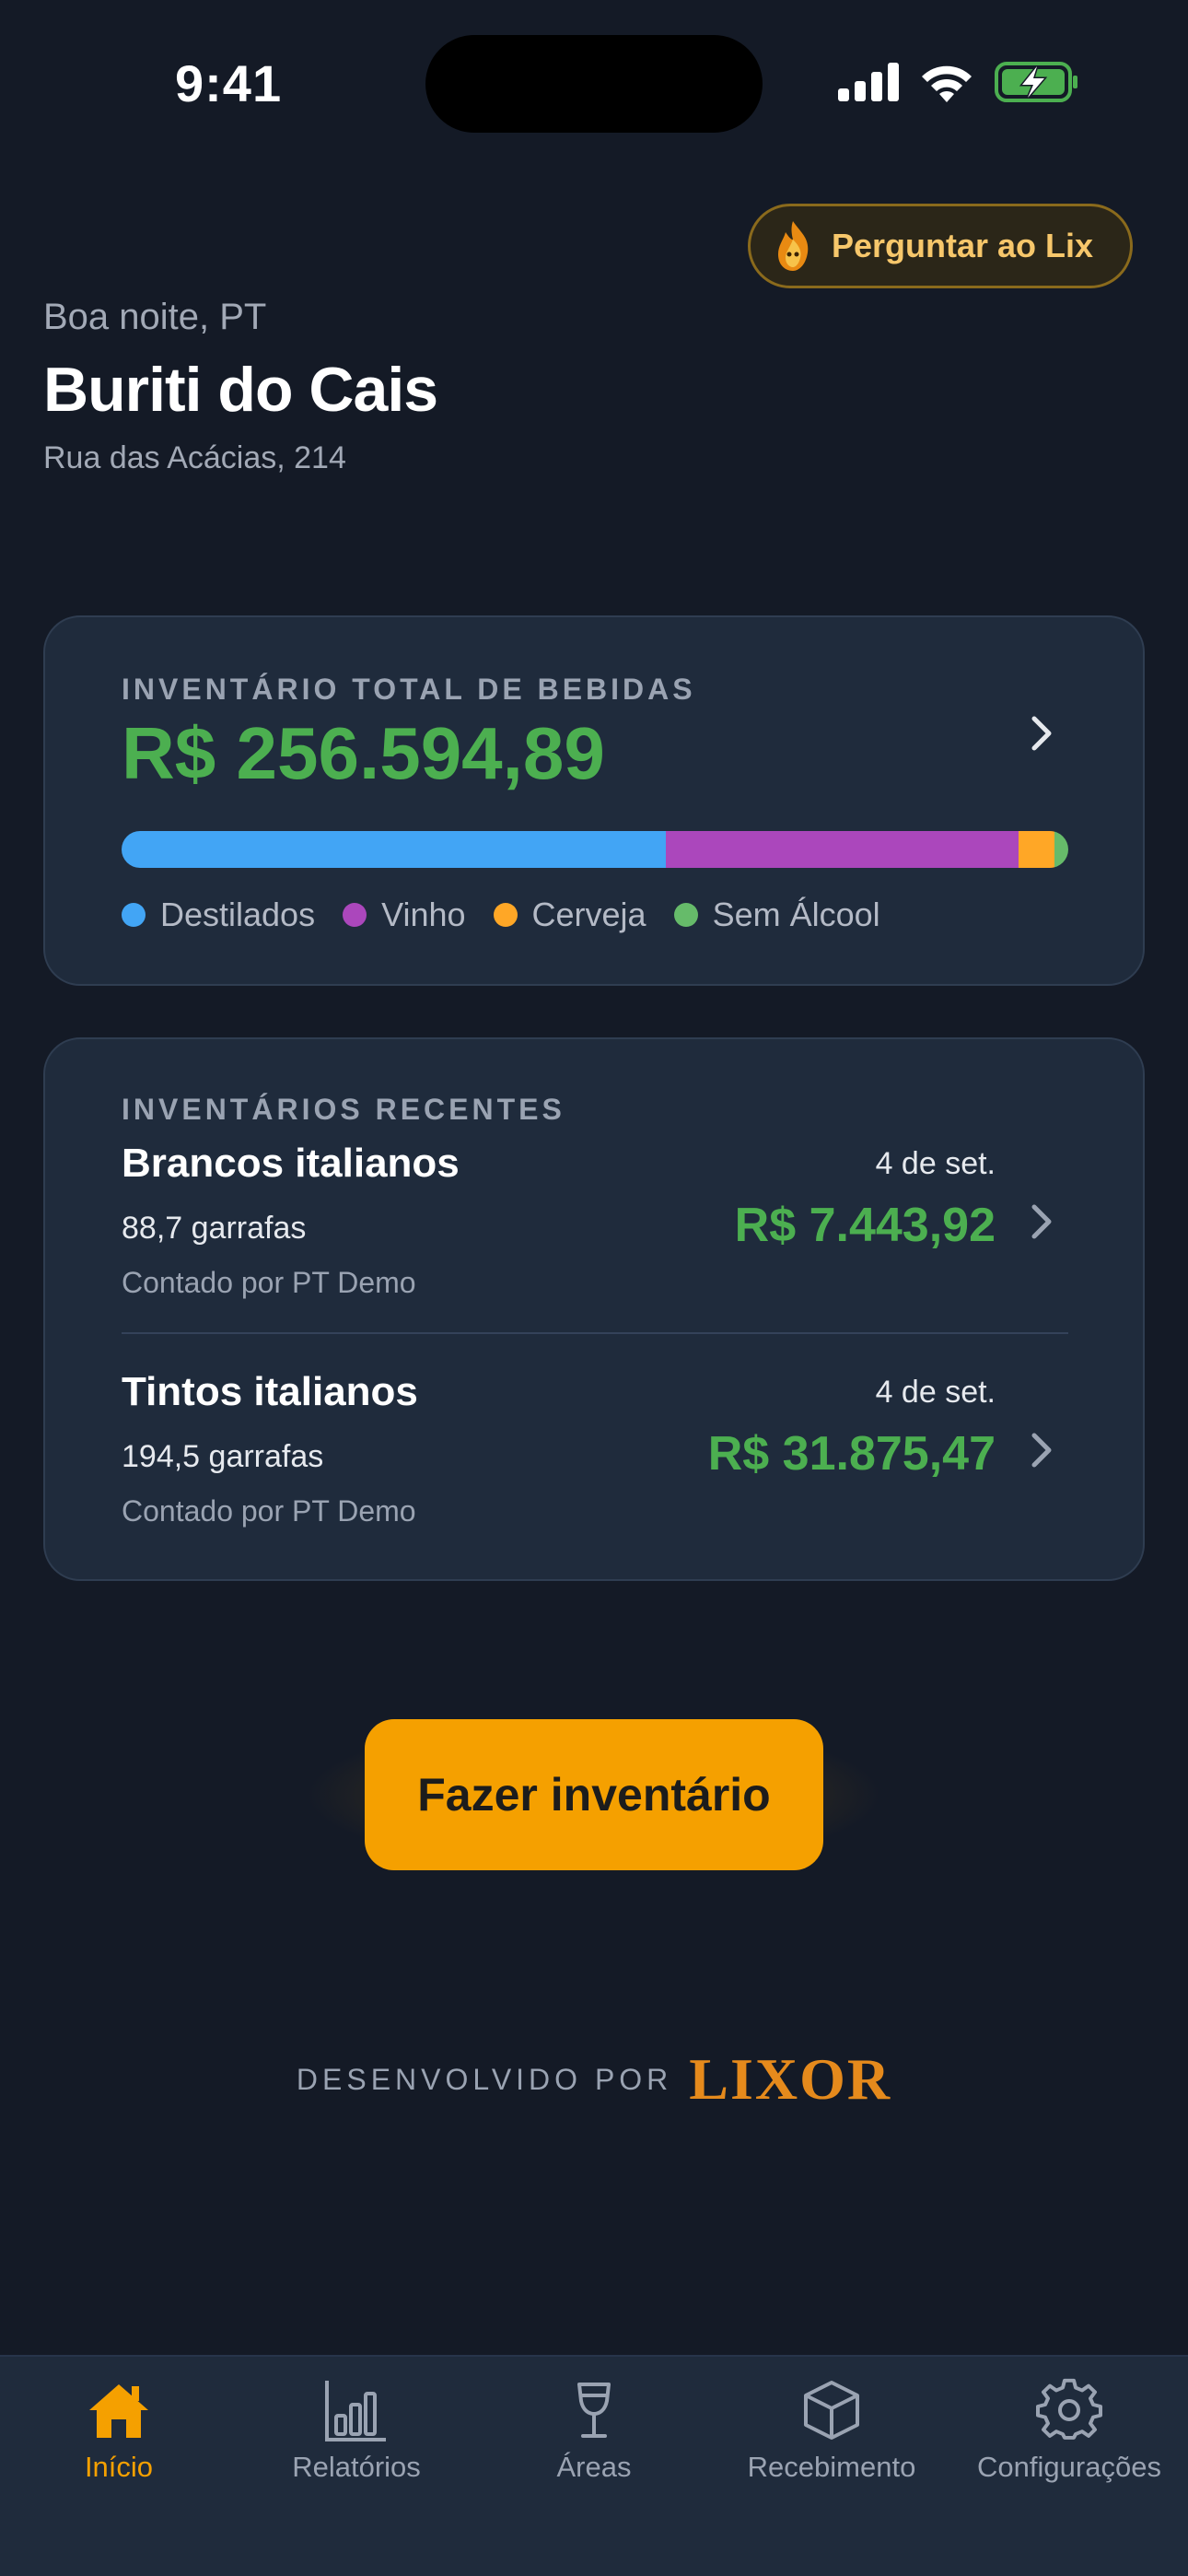 This screenshot has width=1188, height=2576. Describe the element at coordinates (831, 2410) in the screenshot. I see `box-icon` at that location.